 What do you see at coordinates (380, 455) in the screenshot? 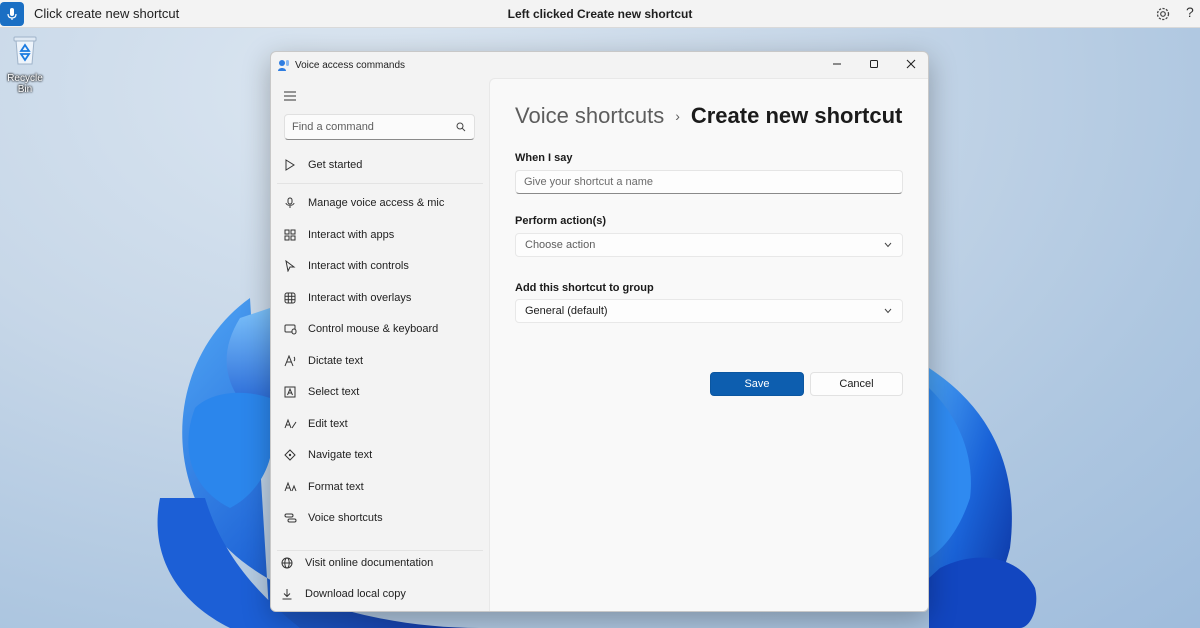
I see `nav-item-navigate-text: Navigate text` at bounding box center [380, 455].